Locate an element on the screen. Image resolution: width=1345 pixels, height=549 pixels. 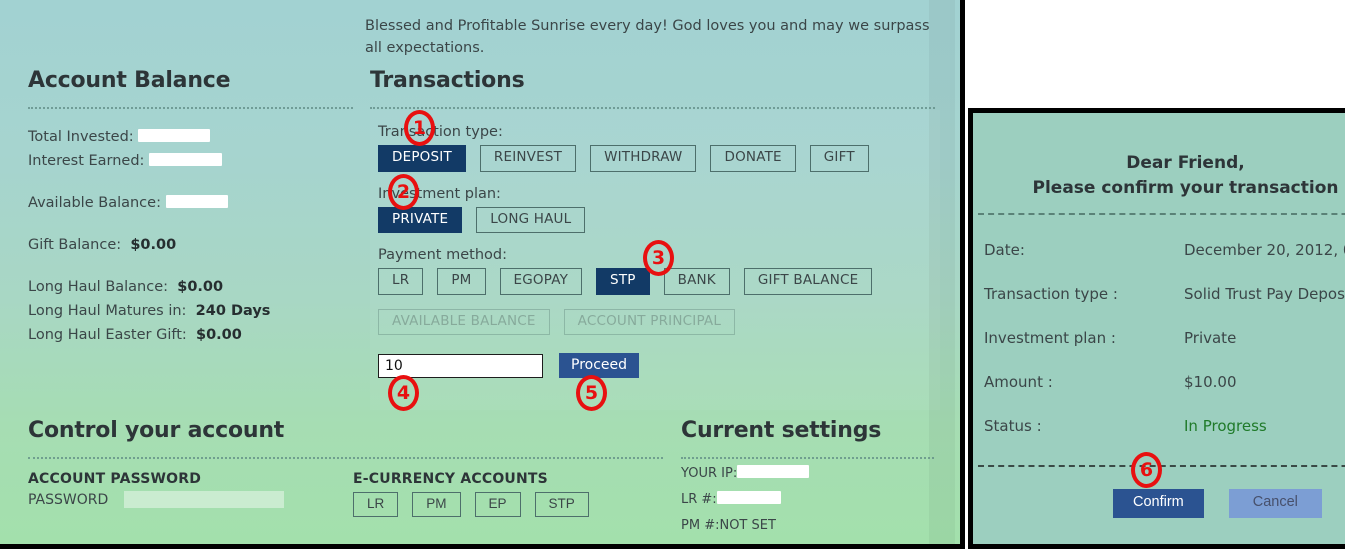
payment-method-pm: PM is located at coordinates (461, 281).